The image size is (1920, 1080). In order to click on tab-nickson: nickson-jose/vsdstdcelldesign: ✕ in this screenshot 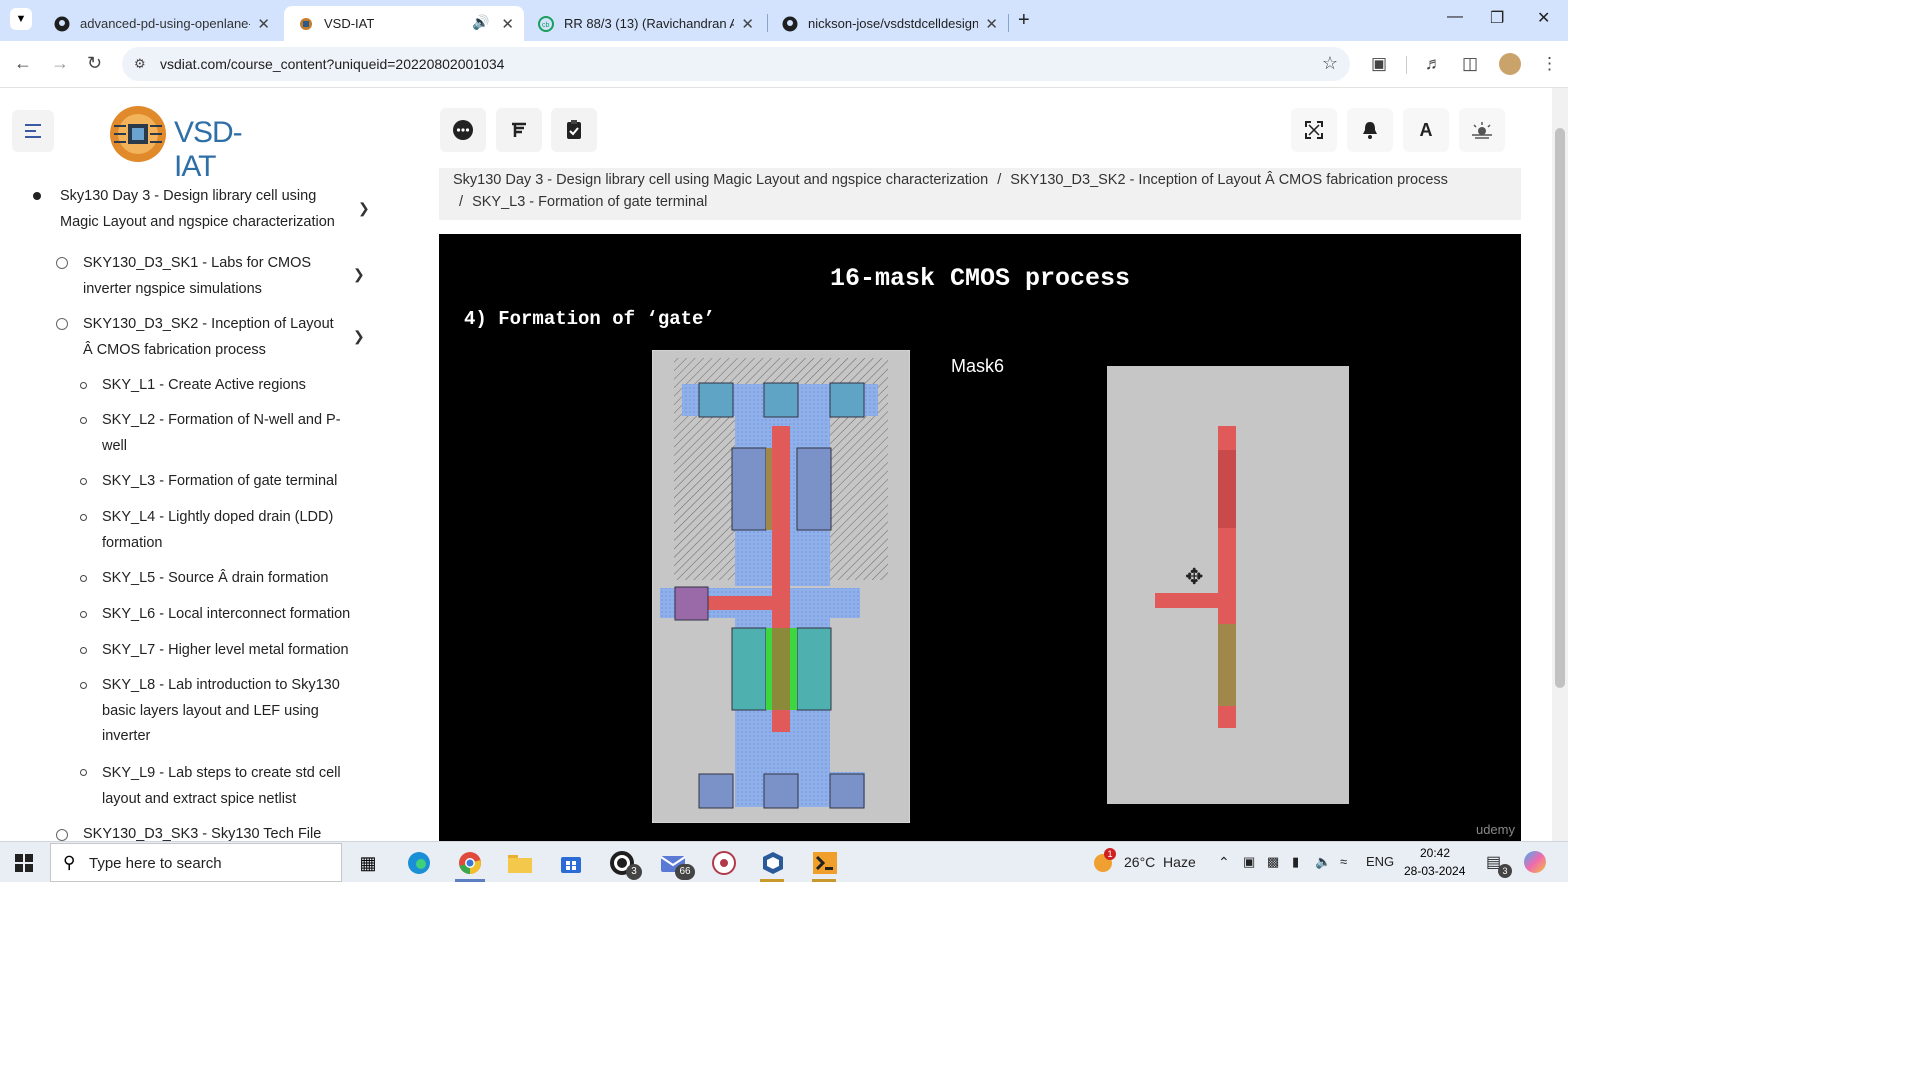, I will do `click(888, 23)`.